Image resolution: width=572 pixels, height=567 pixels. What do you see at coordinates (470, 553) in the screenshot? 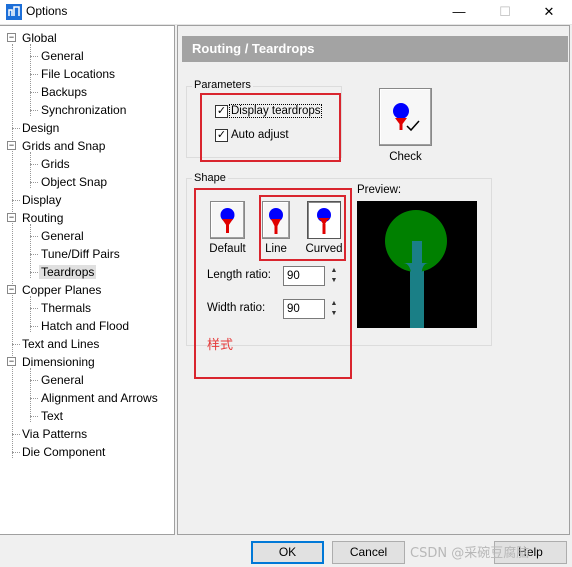
I see `watermark: CSDN @采碗豆腐脑` at bounding box center [470, 553].